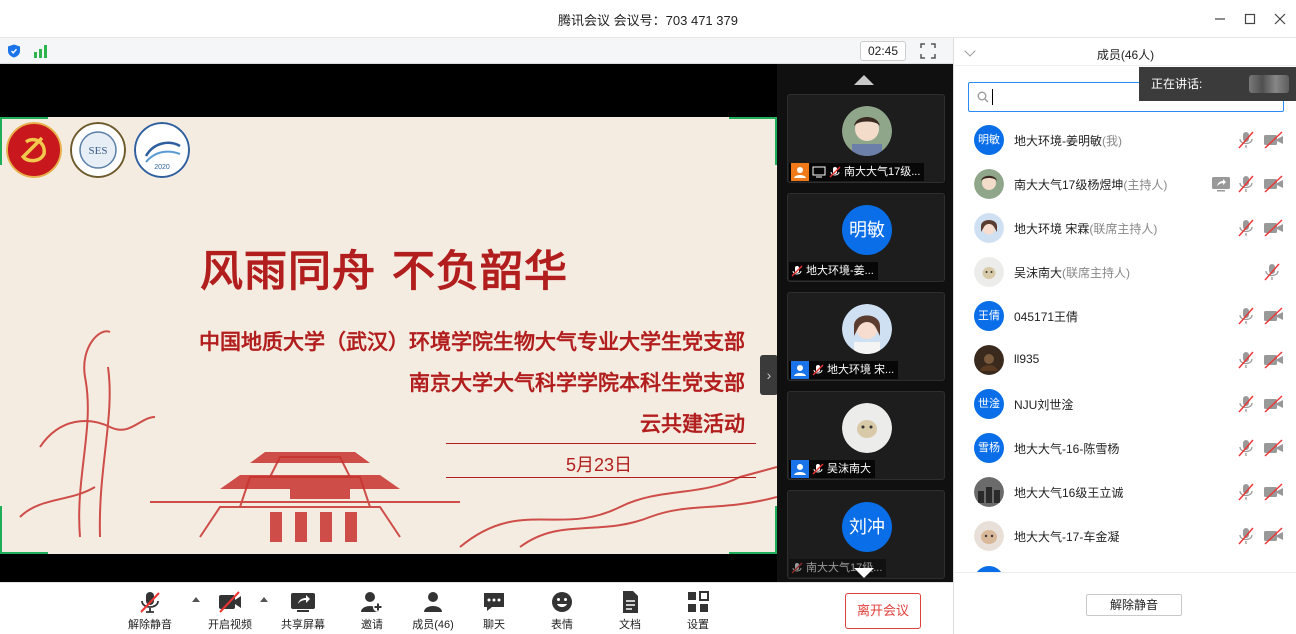 The height and width of the screenshot is (634, 1296). I want to click on member-row: ll935, so click(1125, 360).